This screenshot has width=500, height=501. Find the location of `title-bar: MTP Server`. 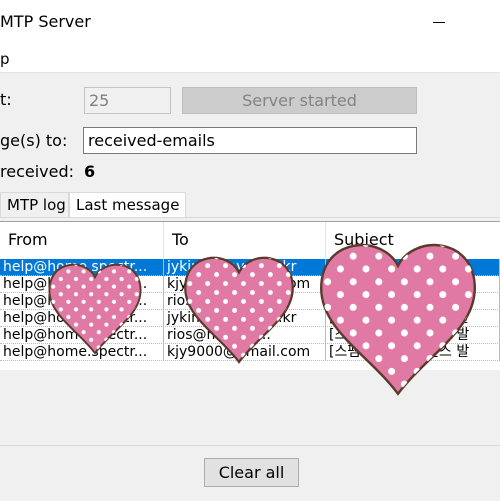

title-bar: MTP Server is located at coordinates (250, 23).